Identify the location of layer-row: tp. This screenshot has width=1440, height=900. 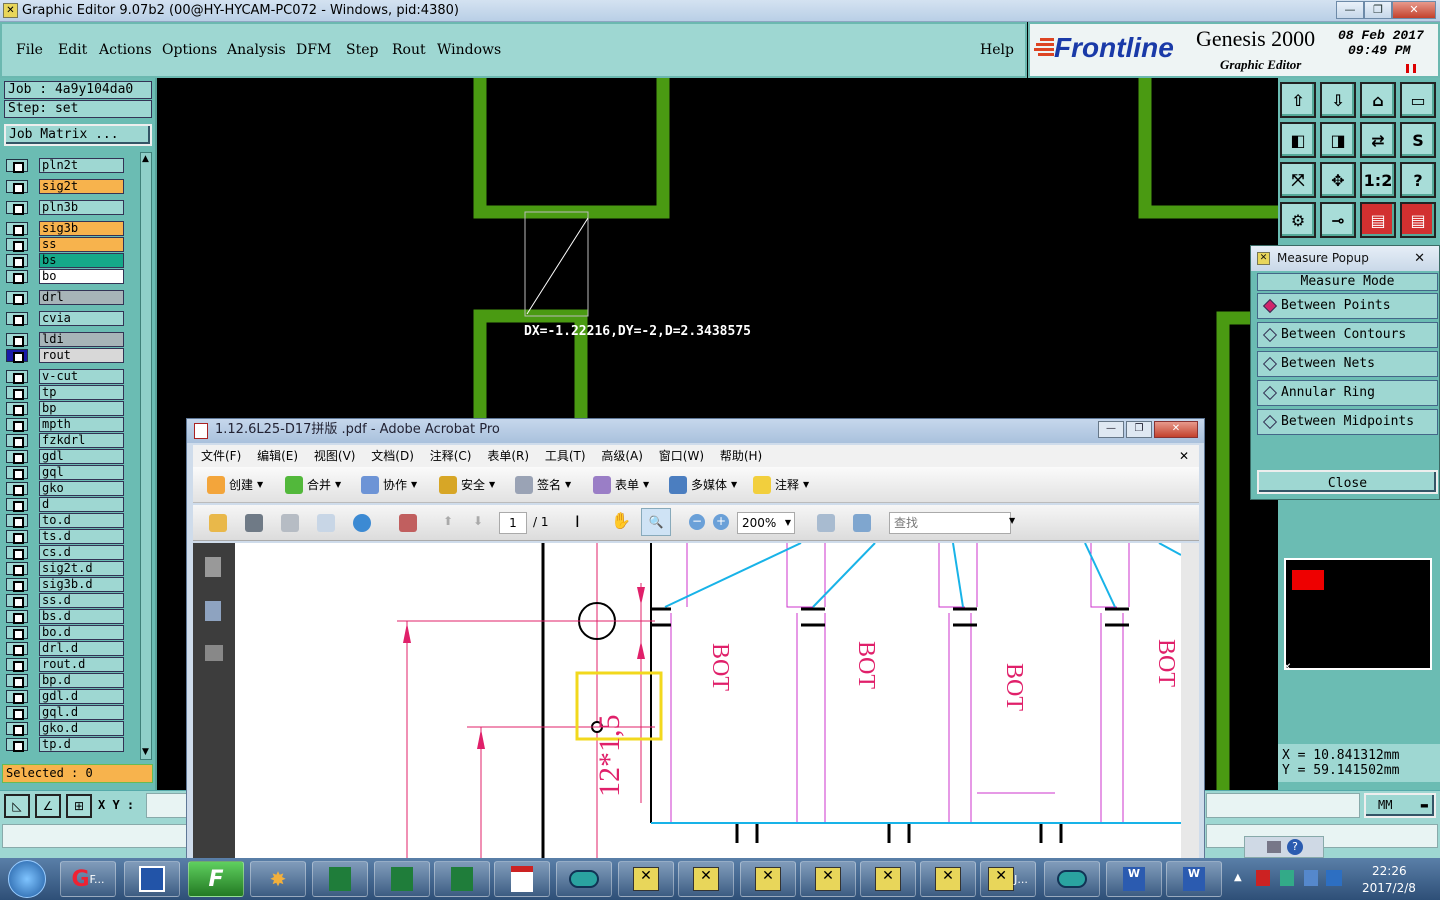
(65, 392).